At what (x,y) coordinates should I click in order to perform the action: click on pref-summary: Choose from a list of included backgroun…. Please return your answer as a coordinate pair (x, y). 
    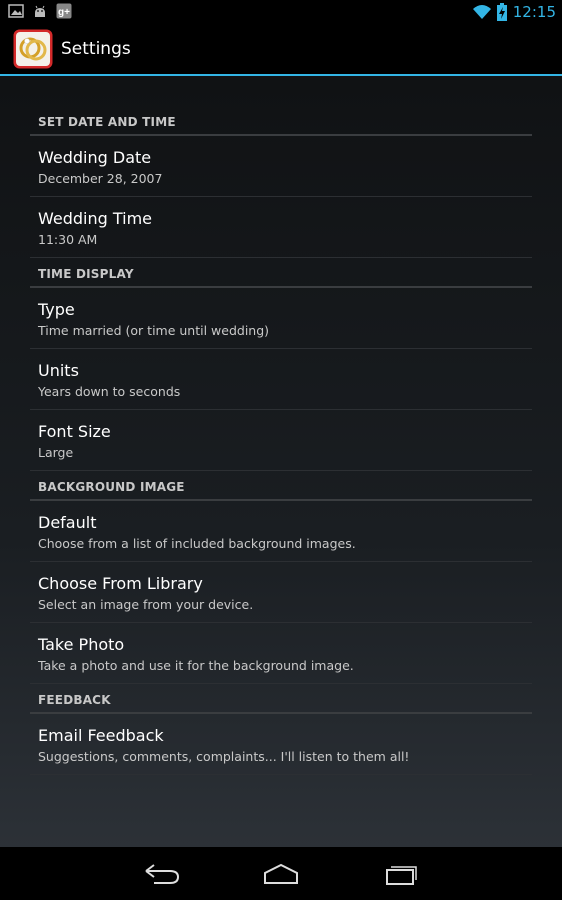
    Looking at the image, I should click on (197, 543).